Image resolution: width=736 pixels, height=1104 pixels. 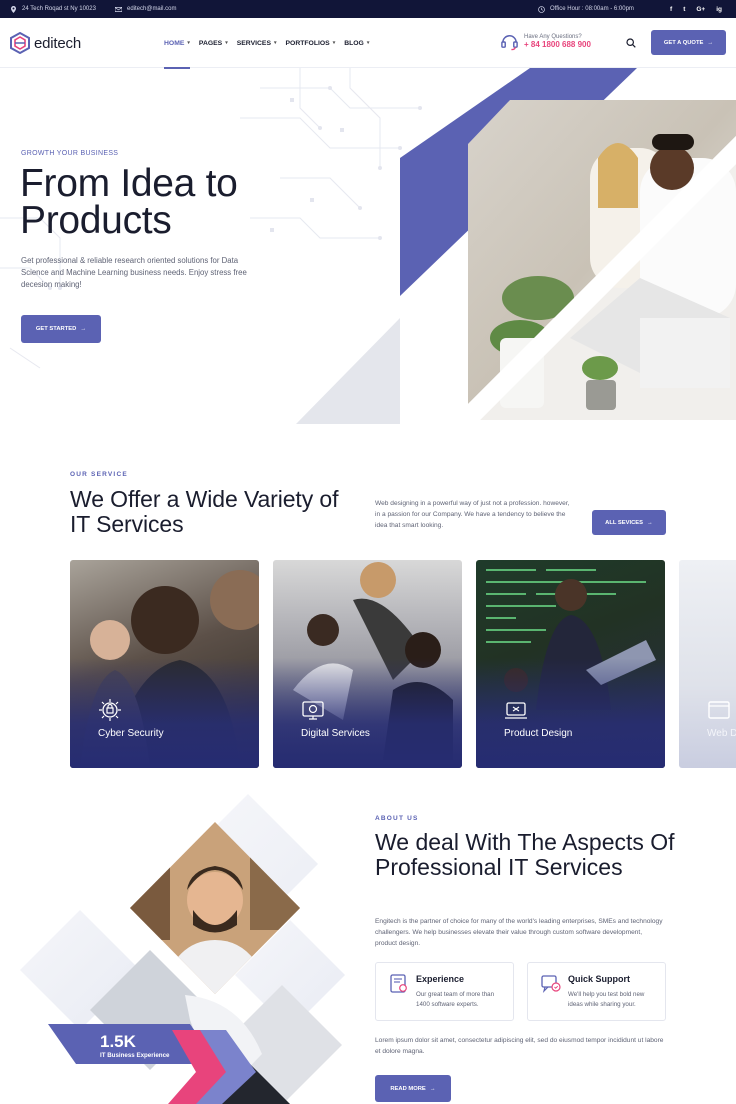 I want to click on hero-title: From Idea to Products, so click(x=129, y=202).